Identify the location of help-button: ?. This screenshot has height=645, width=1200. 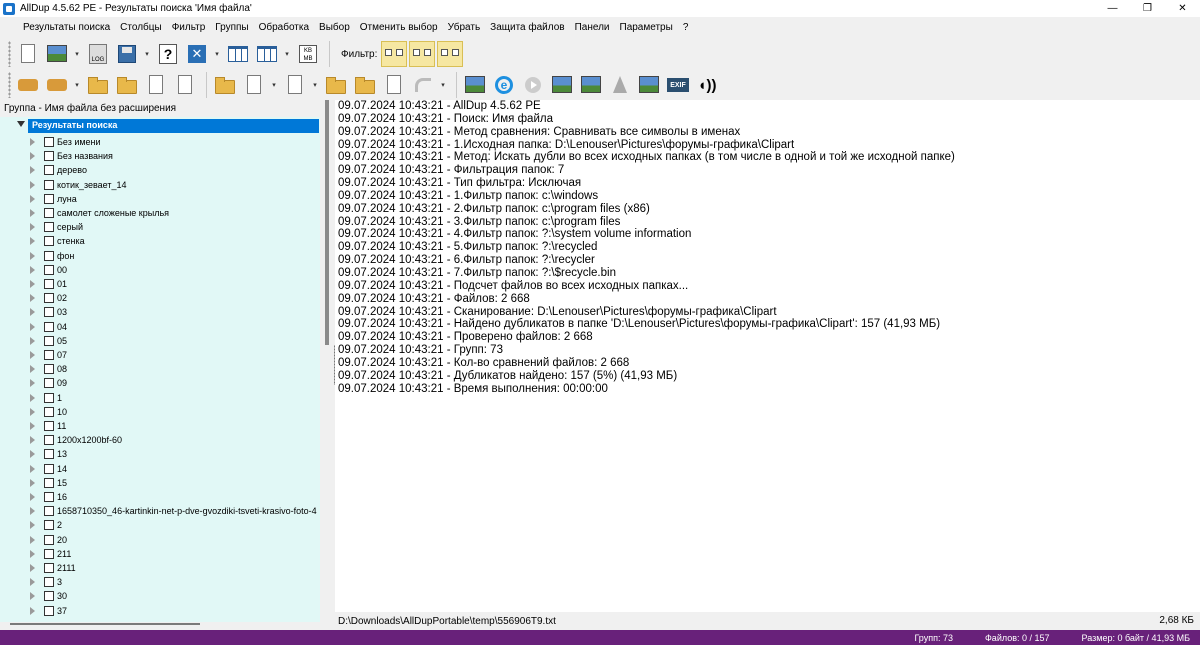
(168, 54).